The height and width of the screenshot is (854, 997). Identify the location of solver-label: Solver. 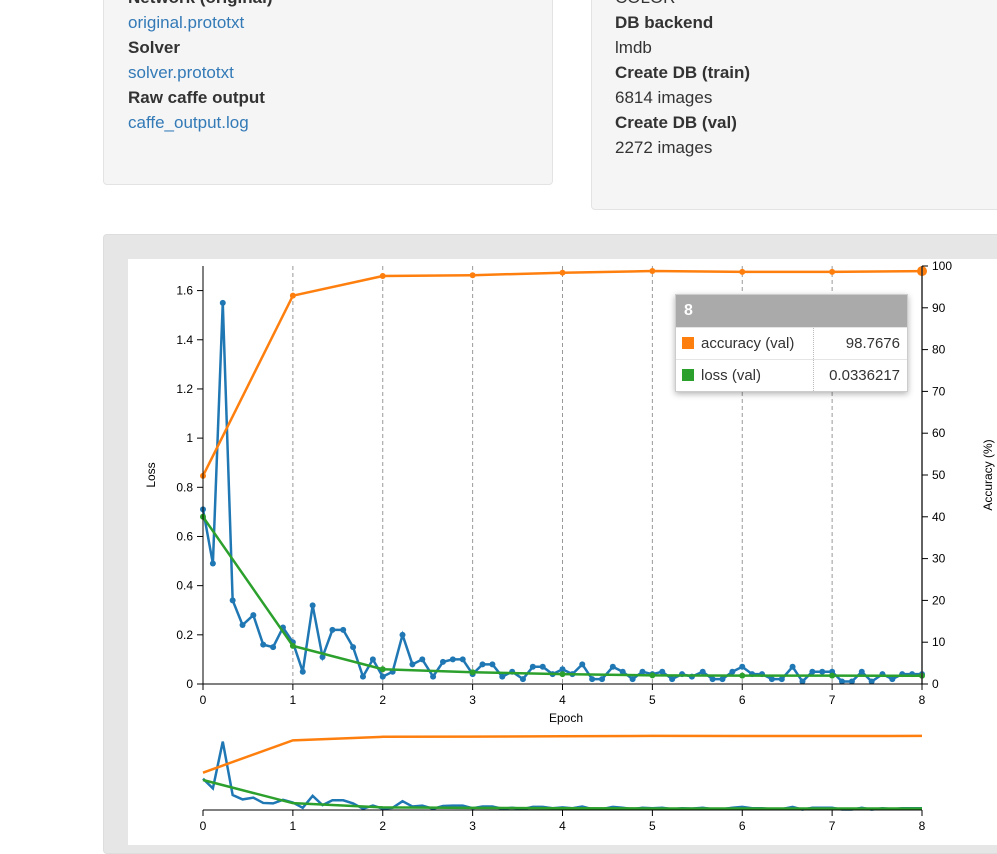
(154, 47).